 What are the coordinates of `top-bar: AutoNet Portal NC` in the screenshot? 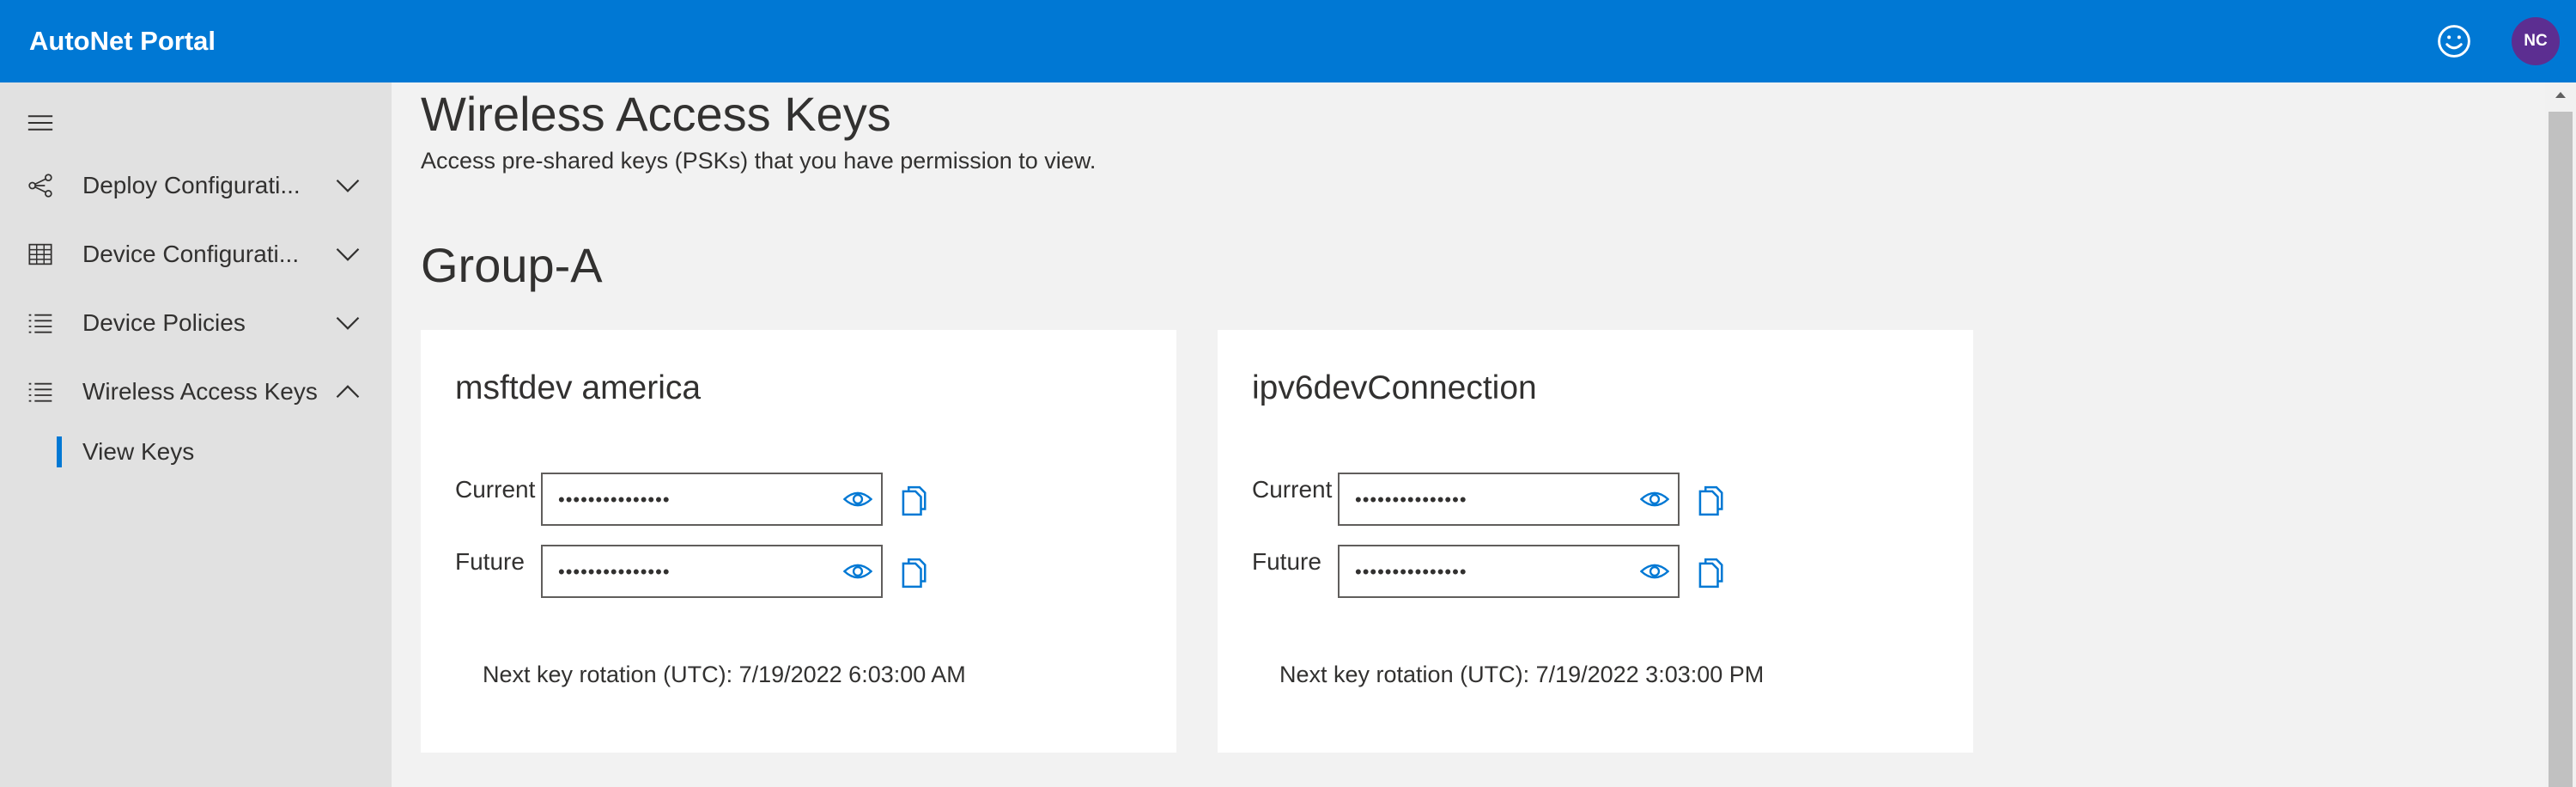 It's located at (1288, 41).